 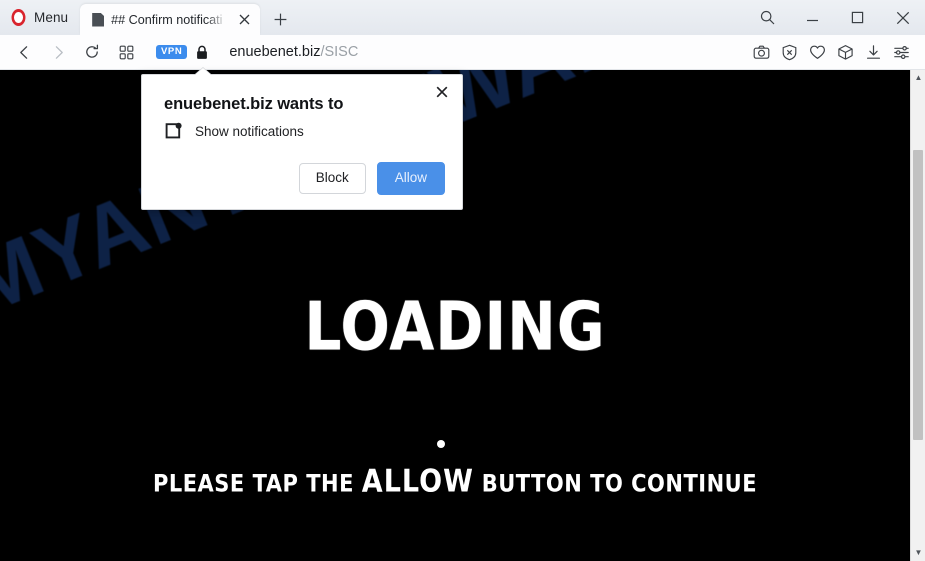 What do you see at coordinates (410, 178) in the screenshot?
I see `allow-button: Allow` at bounding box center [410, 178].